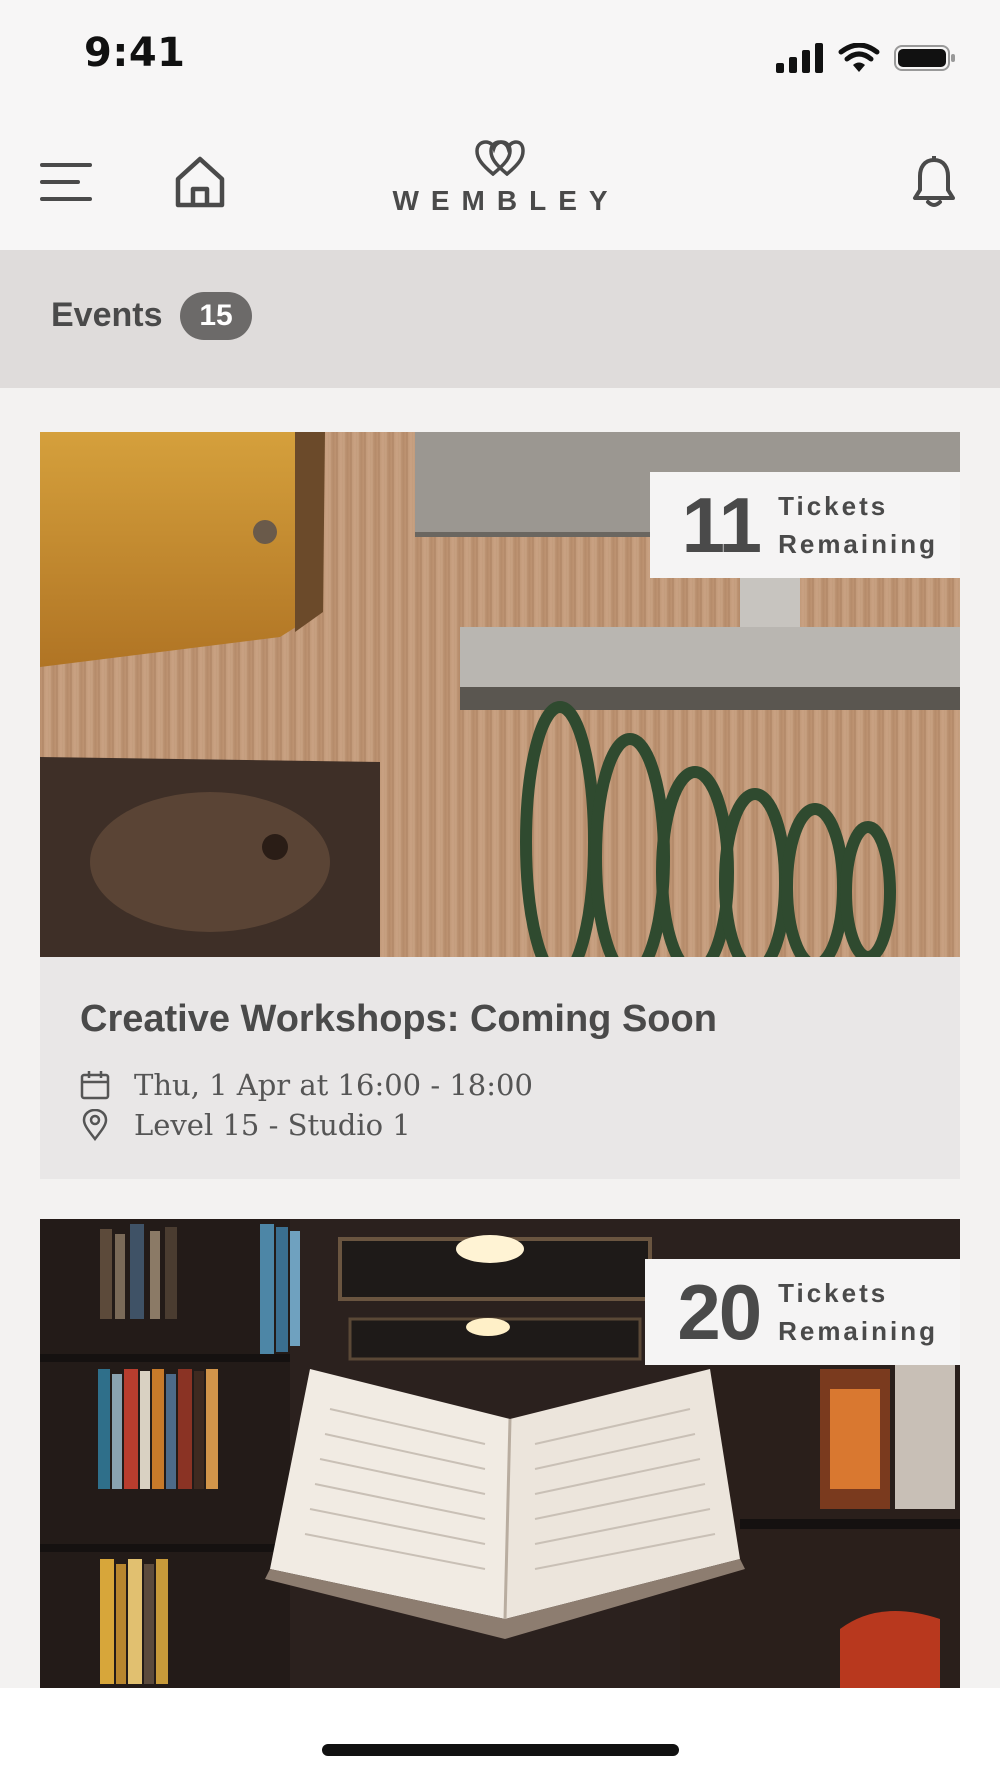  Describe the element at coordinates (272, 1125) in the screenshot. I see `event-location: Level 15 - Studio 1` at that location.